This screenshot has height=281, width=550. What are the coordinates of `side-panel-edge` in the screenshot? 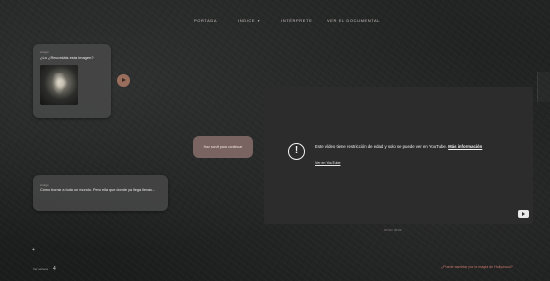 It's located at (543, 87).